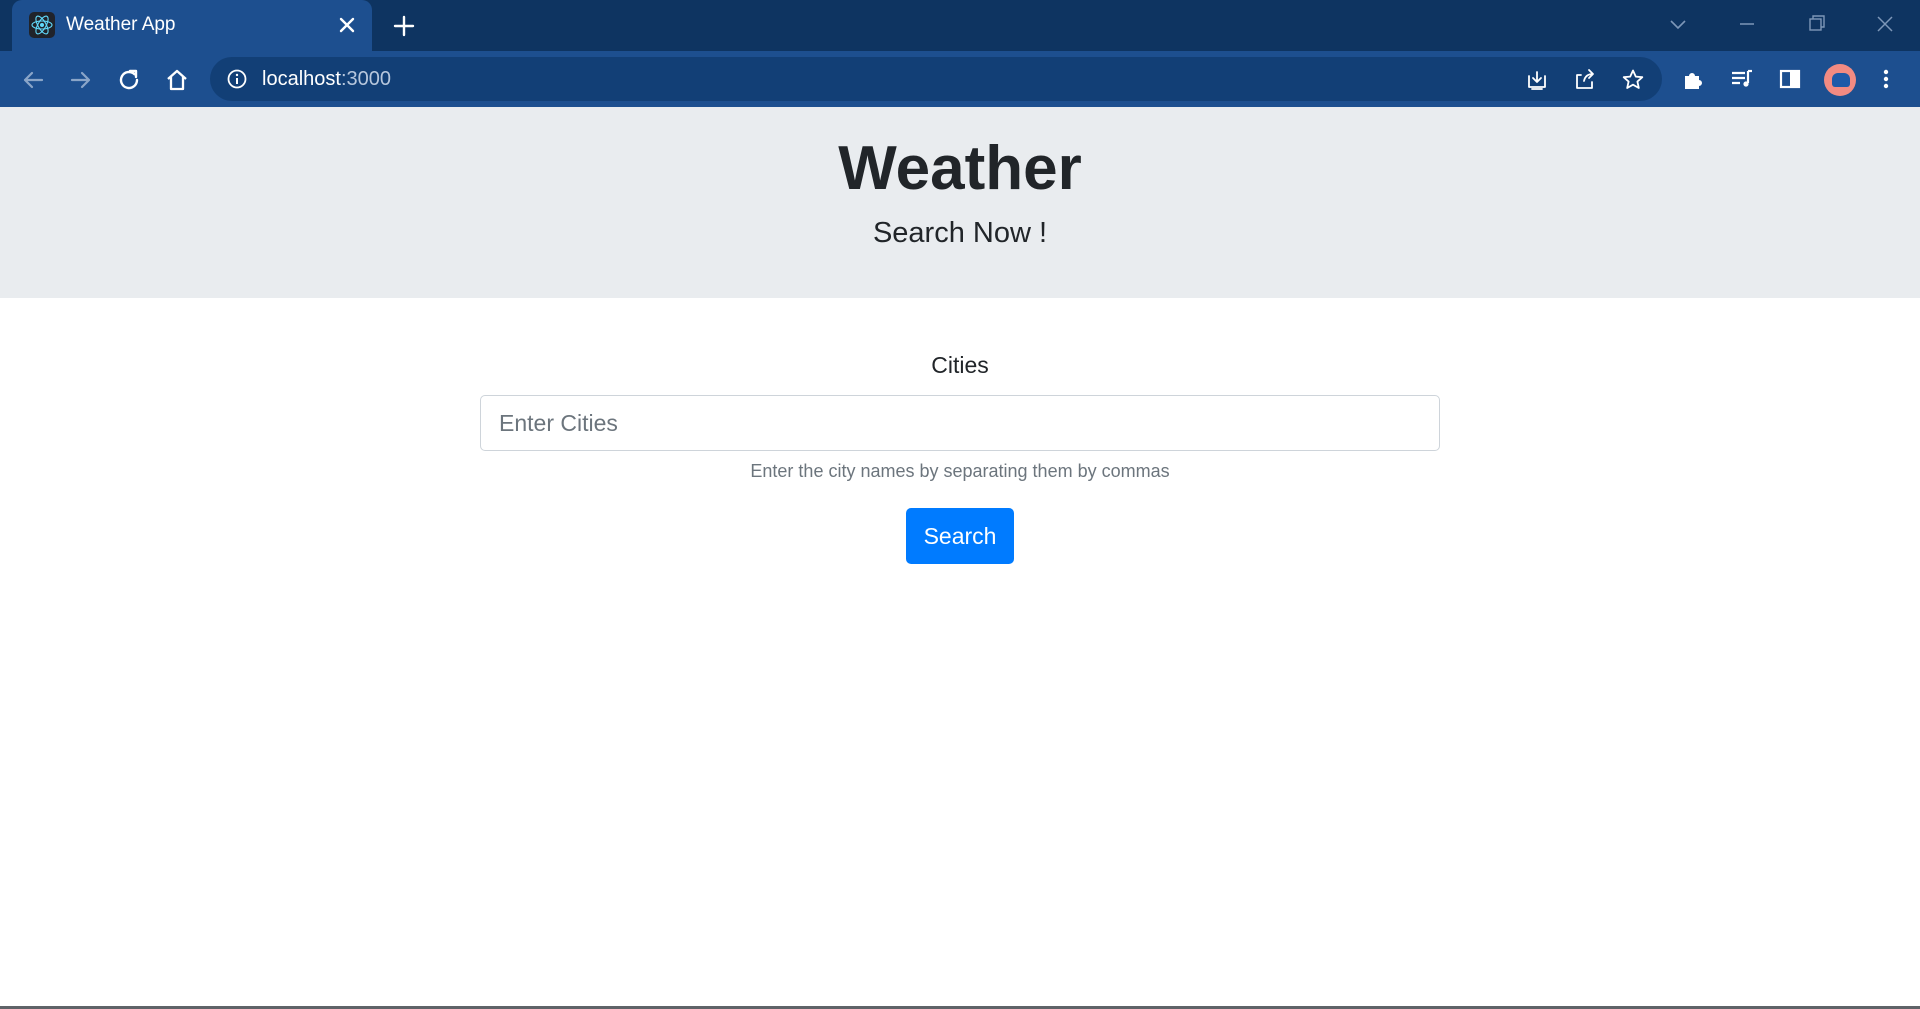 The image size is (1920, 1009). I want to click on url-host: localhost, so click(301, 79).